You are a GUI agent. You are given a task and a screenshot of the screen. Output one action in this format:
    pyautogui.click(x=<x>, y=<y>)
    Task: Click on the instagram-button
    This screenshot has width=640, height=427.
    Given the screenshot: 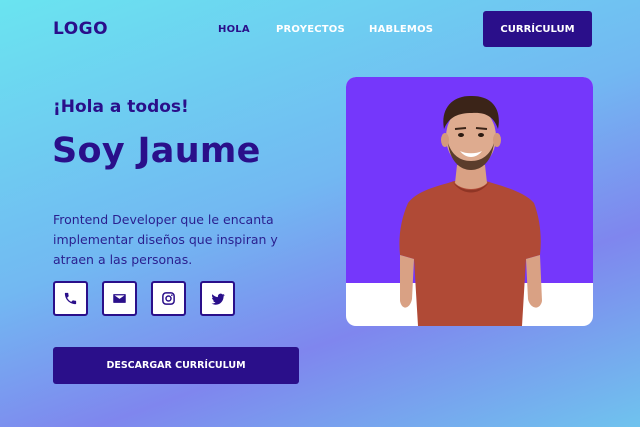 What is the action you would take?
    pyautogui.click(x=168, y=298)
    